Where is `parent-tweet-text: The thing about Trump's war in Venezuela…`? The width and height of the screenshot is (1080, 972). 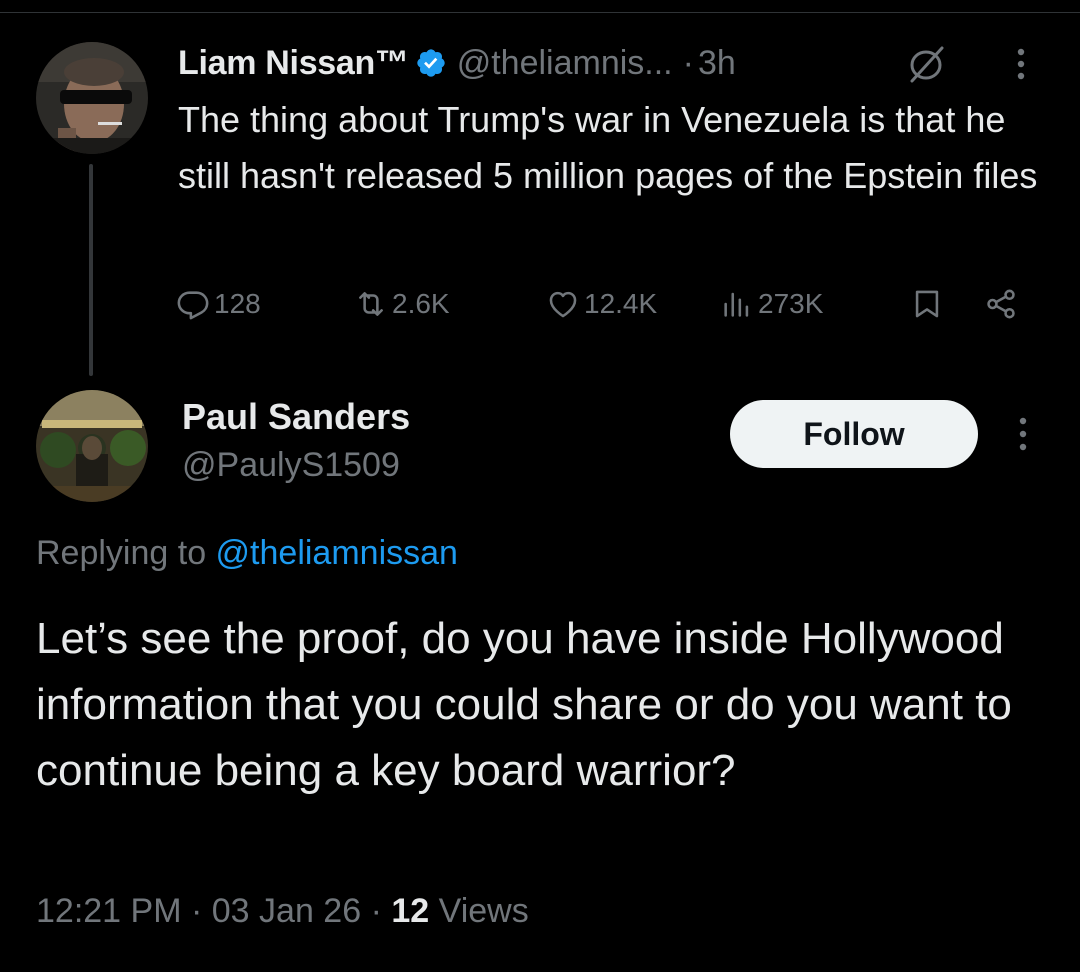 parent-tweet-text: The thing about Trump's war in Venezuela… is located at coordinates (608, 147).